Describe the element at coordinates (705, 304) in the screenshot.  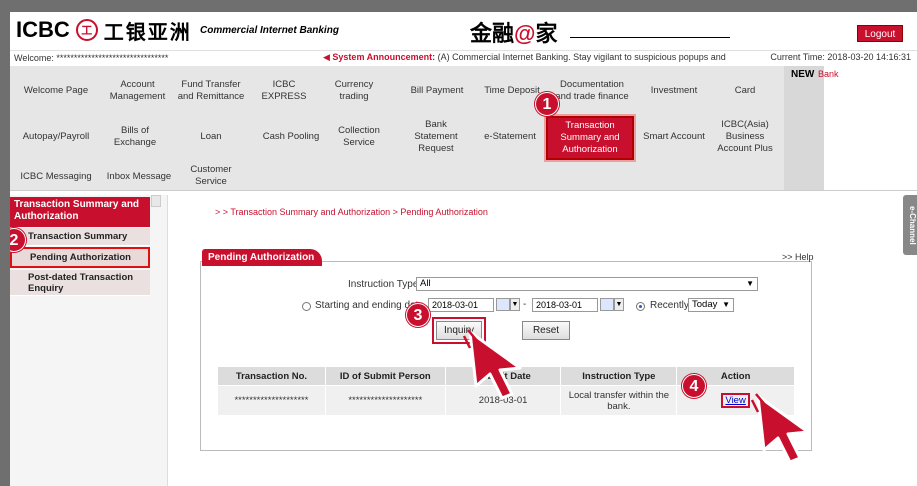
I see `recently-value: Today` at that location.